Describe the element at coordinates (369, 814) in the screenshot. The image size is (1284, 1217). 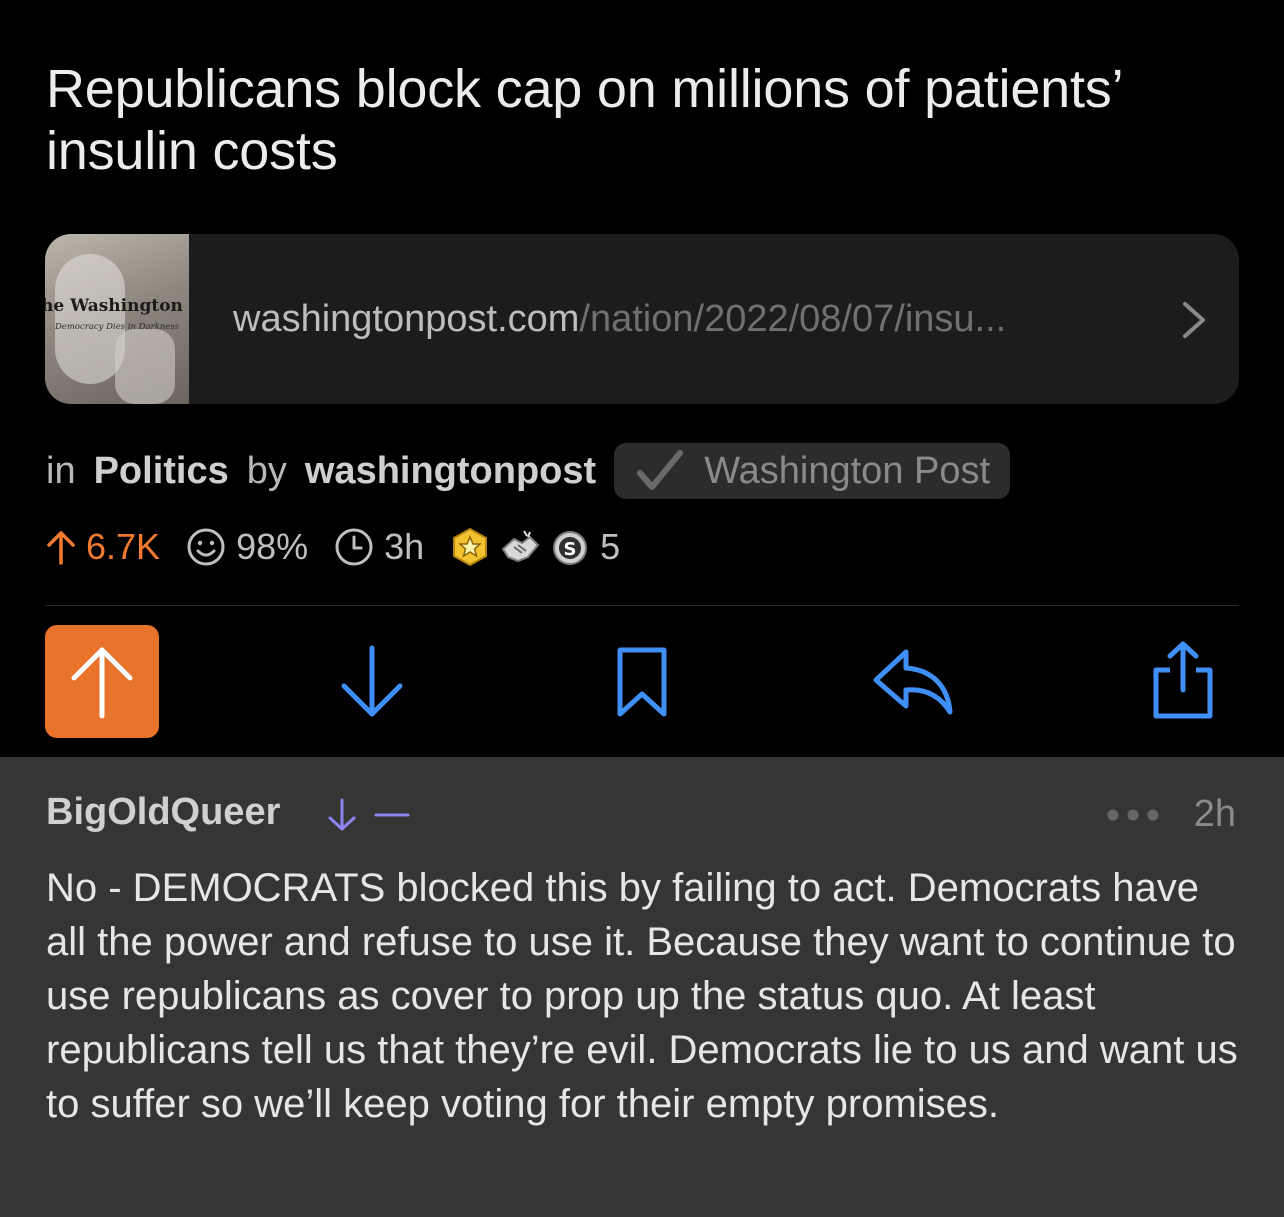
I see `downvote-indicator-icon` at that location.